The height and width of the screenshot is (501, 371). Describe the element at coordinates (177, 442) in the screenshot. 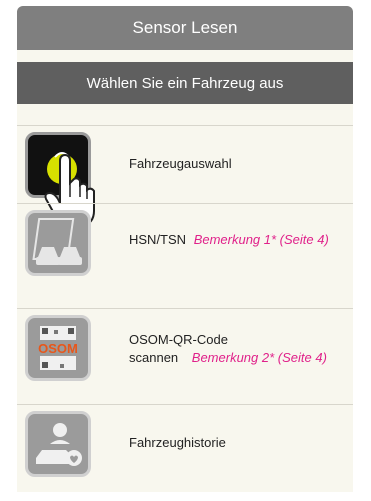

I see `option-label: Fahrzeughistorie` at that location.